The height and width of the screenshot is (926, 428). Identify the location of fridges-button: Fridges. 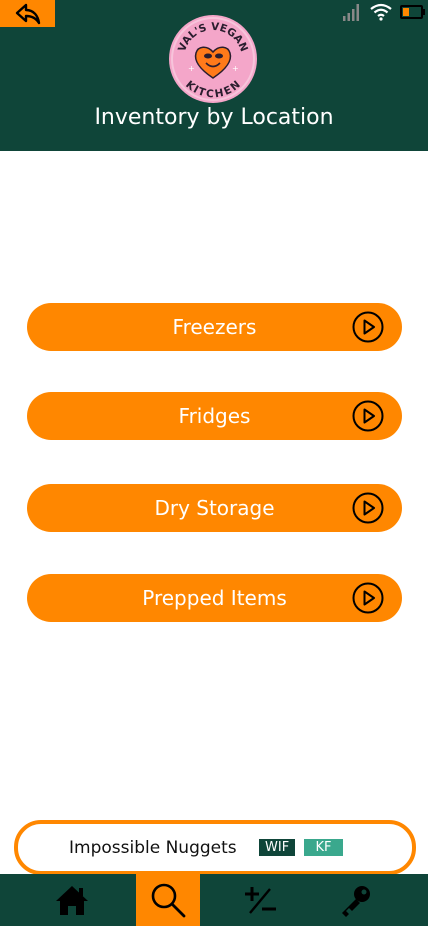
(214, 416).